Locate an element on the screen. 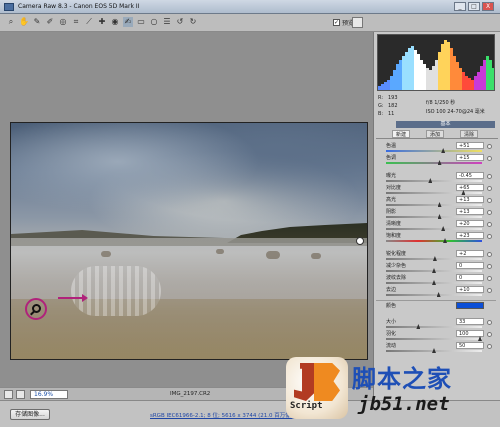  hay-bale is located at coordinates (316, 256).